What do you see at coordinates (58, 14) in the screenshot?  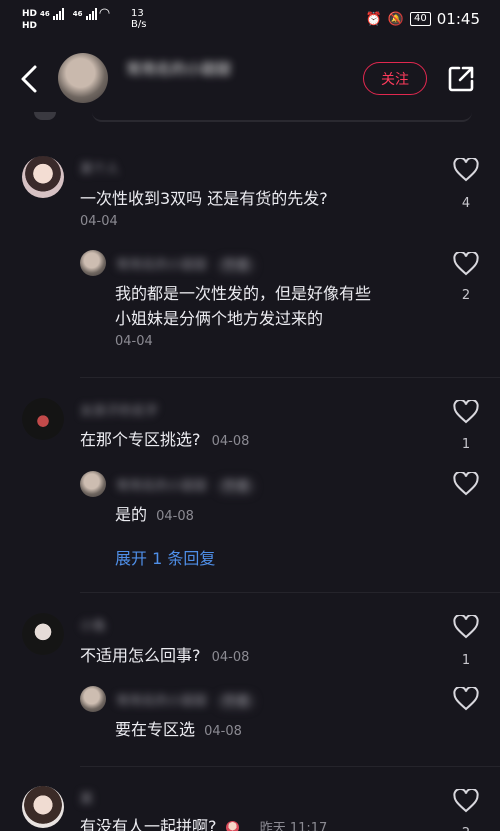 I see `signal-icon` at bounding box center [58, 14].